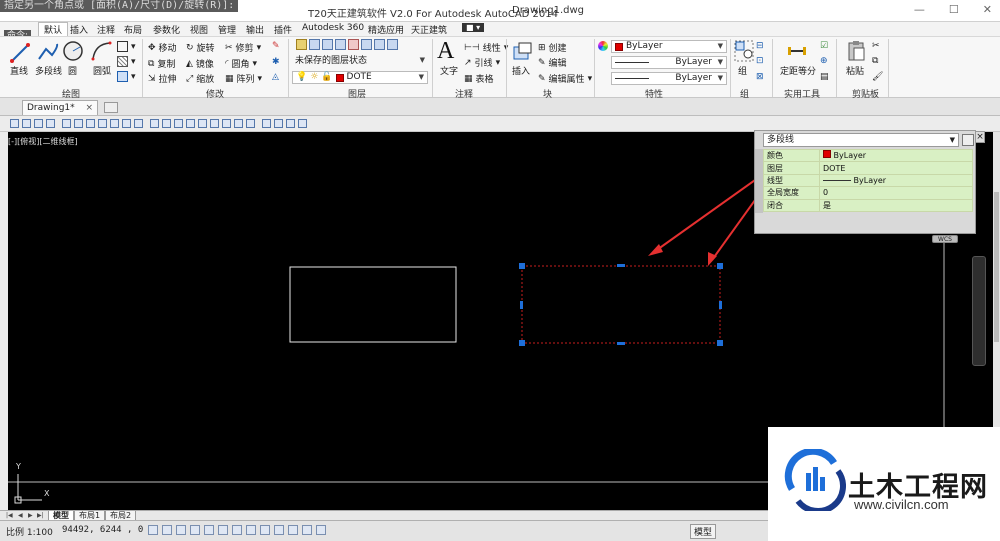 The height and width of the screenshot is (541, 1000). I want to click on model-space-toggle: 模型, so click(703, 531).